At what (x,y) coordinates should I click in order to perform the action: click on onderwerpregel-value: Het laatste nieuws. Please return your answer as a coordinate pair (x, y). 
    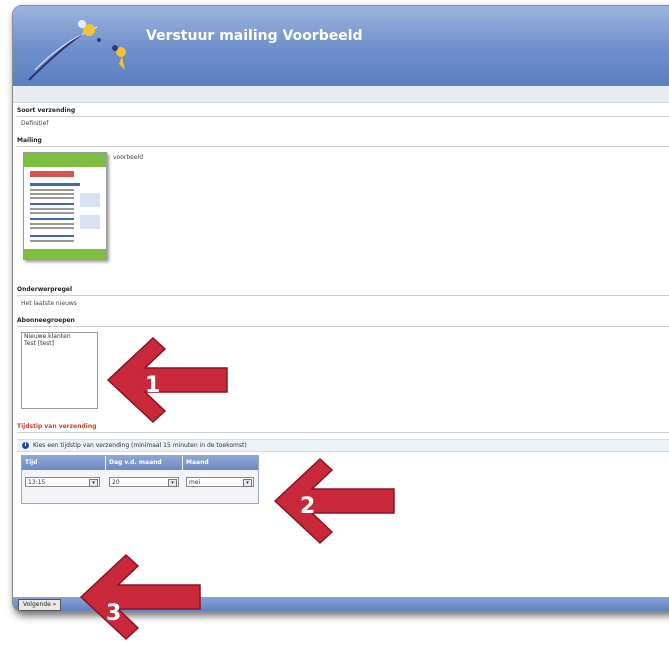
    Looking at the image, I should click on (49, 303).